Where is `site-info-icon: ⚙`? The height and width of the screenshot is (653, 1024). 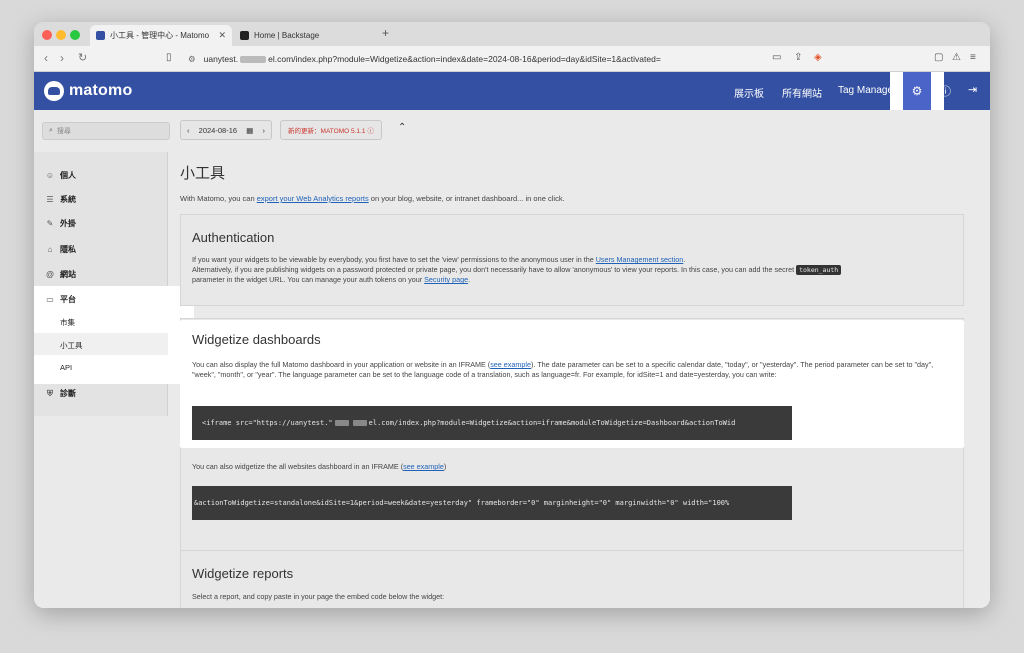
site-info-icon: ⚙ is located at coordinates (192, 59).